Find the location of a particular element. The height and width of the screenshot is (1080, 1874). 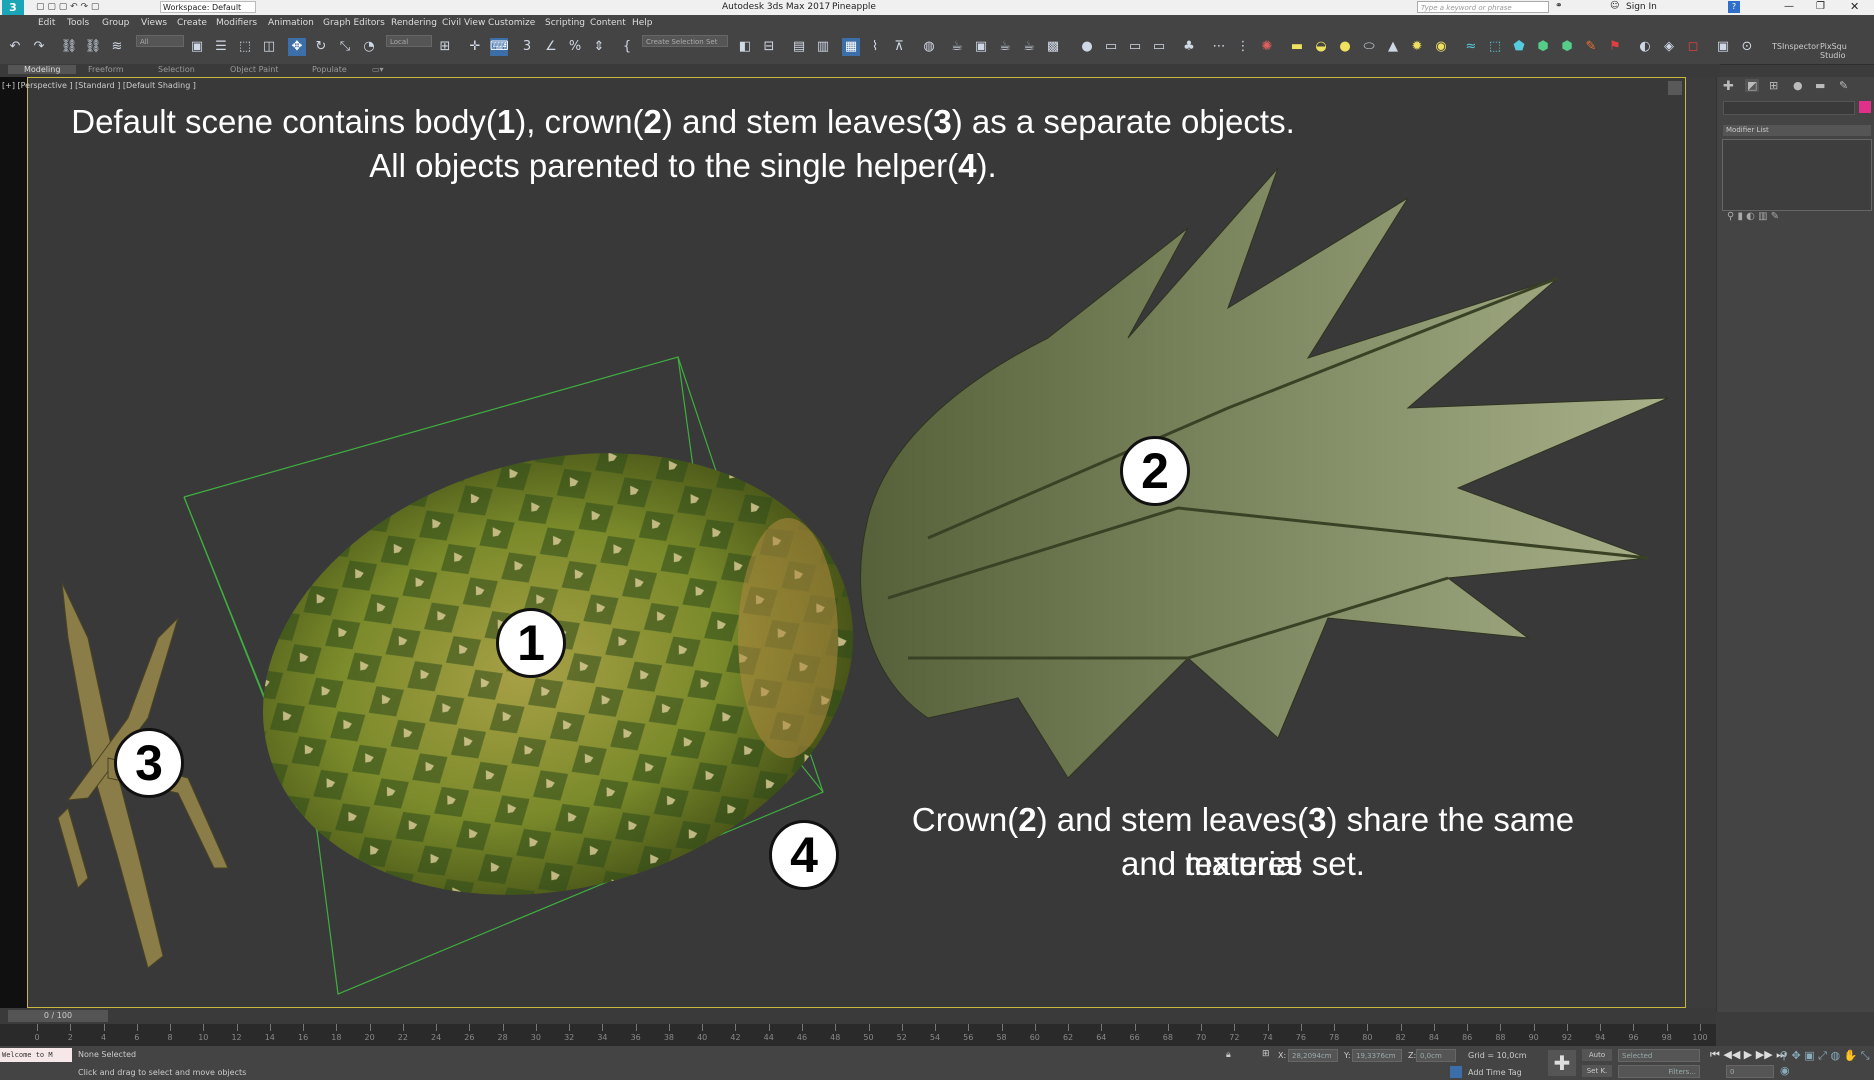

snaps-toggle-icon: 3 is located at coordinates (527, 47).